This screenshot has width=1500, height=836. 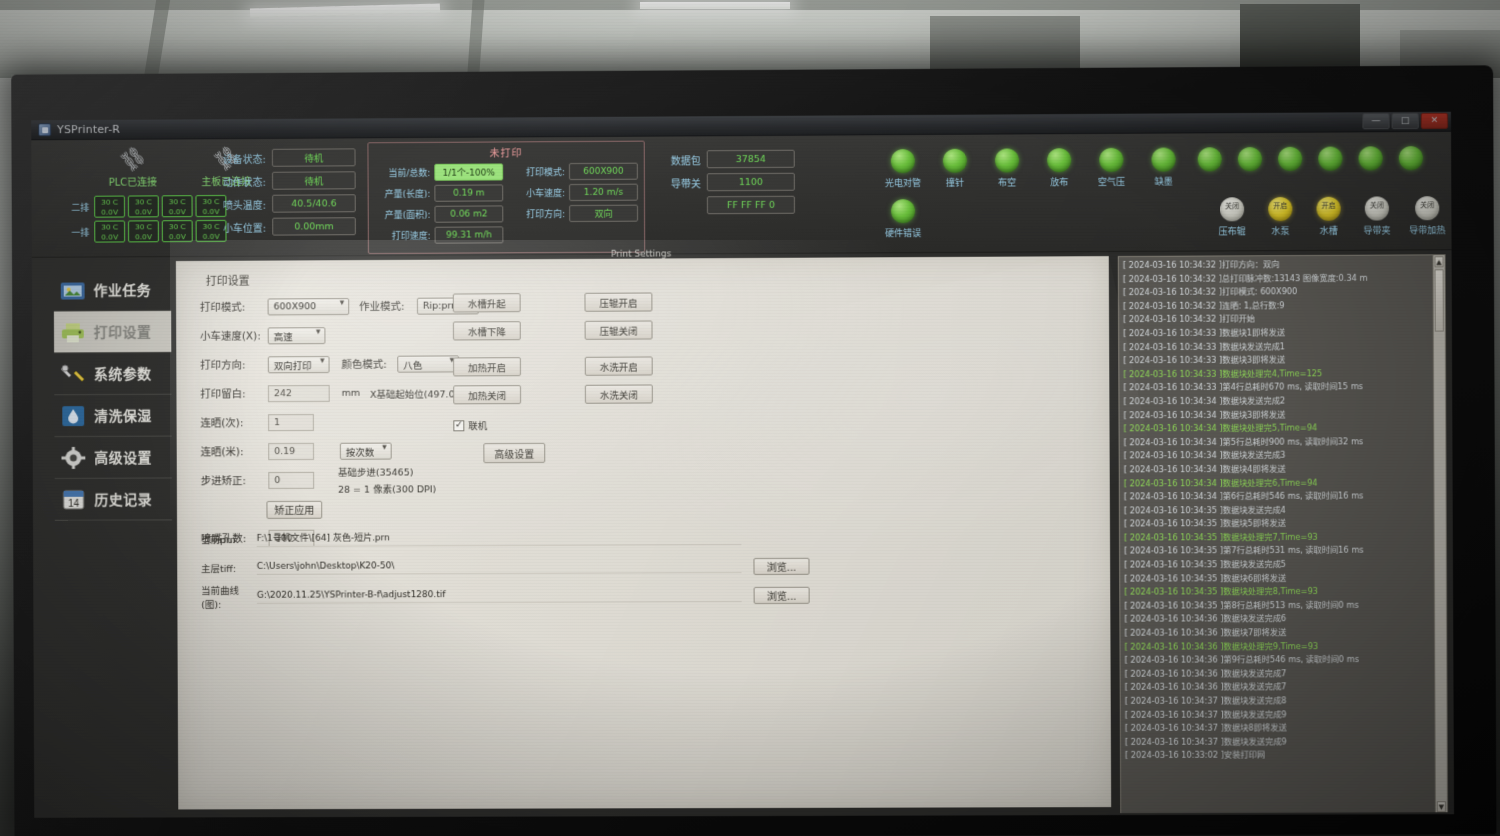 I want to click on step-correct-field-row: 步进矫正: 0 基础步进(35465) 28 = 1 像素(300 DPI), so click(x=360, y=479).